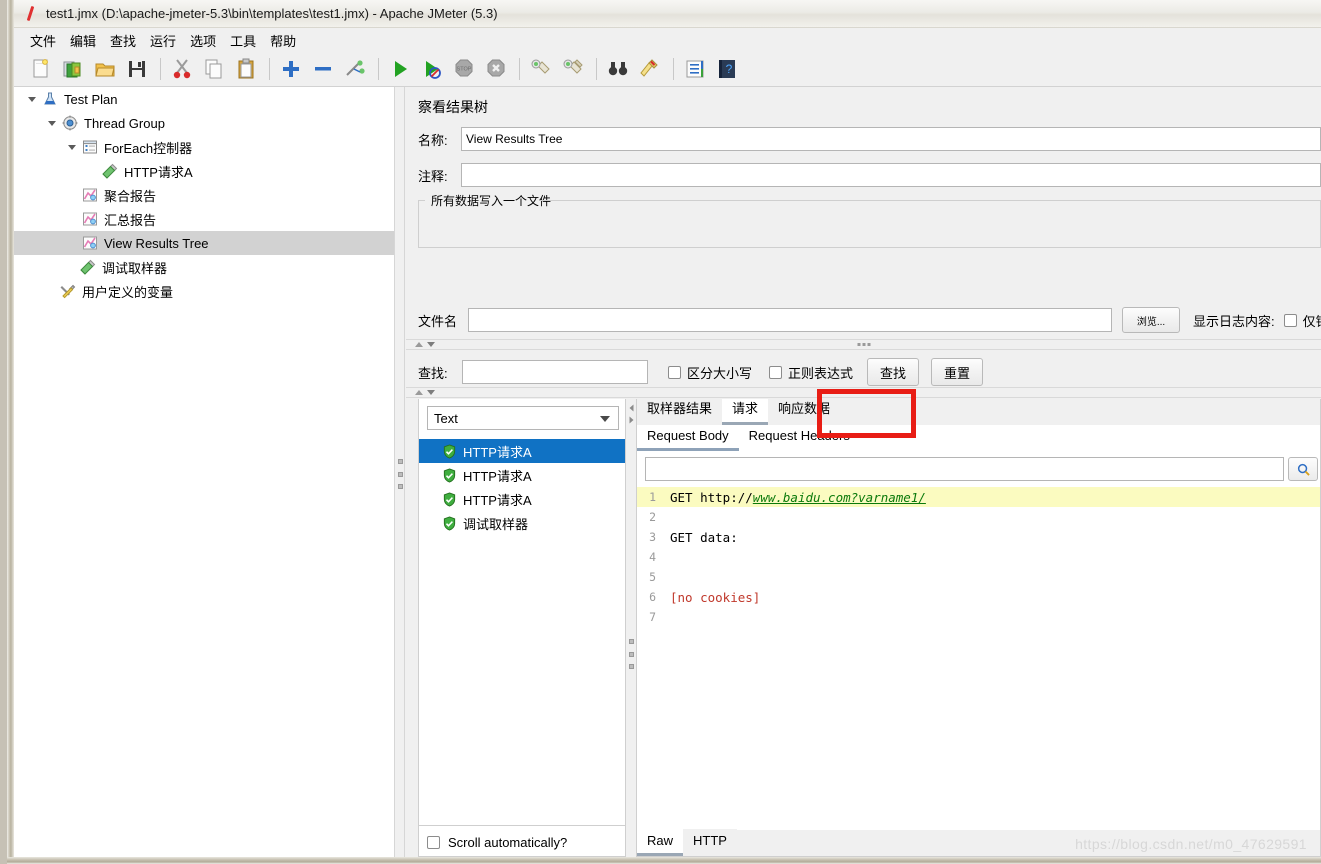 The height and width of the screenshot is (864, 1321). What do you see at coordinates (204, 291) in the screenshot?
I see `tree-node-user-defined-variables: 用户定义的变量` at bounding box center [204, 291].